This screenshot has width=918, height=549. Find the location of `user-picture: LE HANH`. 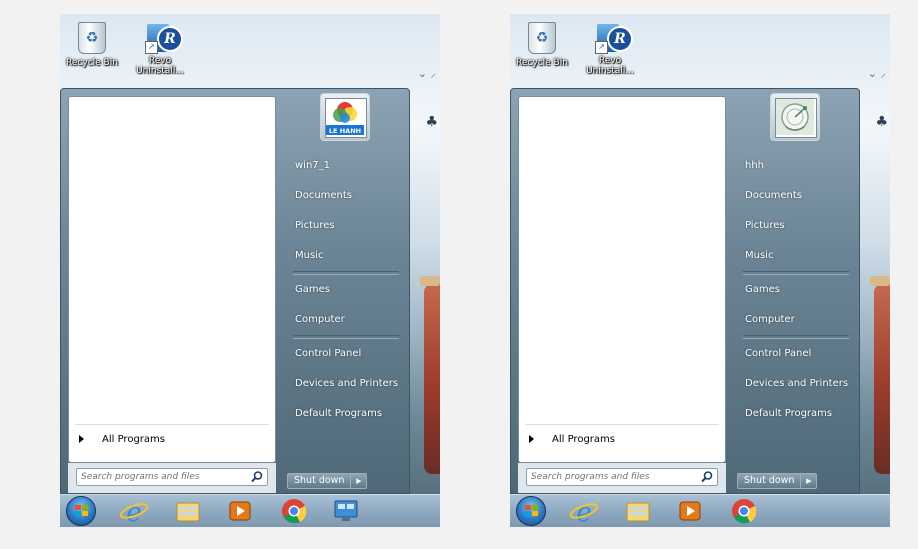

user-picture: LE HANH is located at coordinates (345, 117).